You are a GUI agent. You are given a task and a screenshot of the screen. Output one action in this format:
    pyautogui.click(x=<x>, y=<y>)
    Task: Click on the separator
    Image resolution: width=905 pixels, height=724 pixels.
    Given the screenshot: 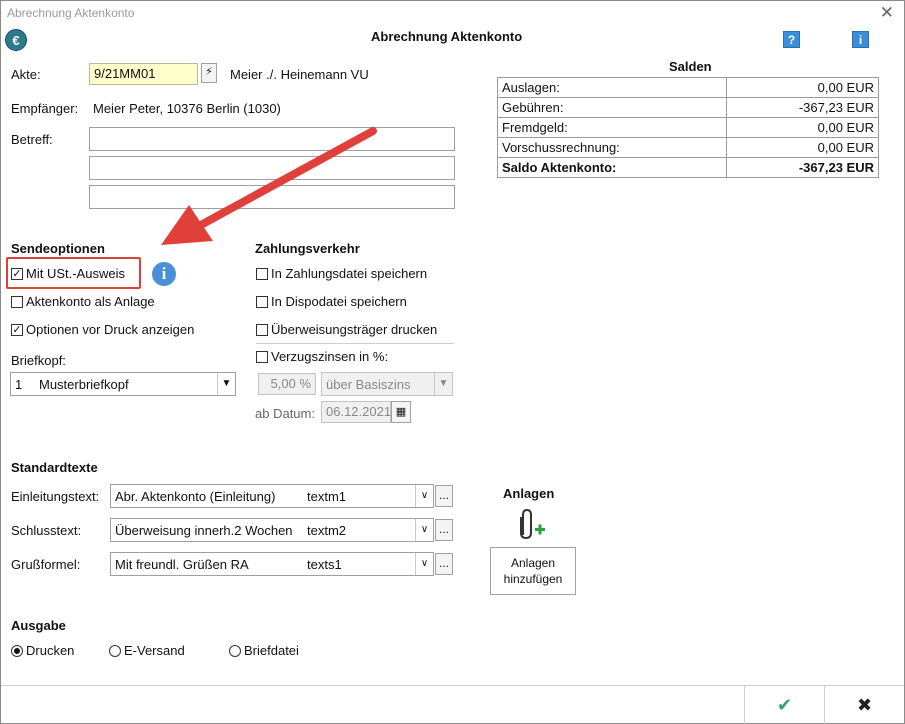 What is the action you would take?
    pyautogui.click(x=355, y=343)
    